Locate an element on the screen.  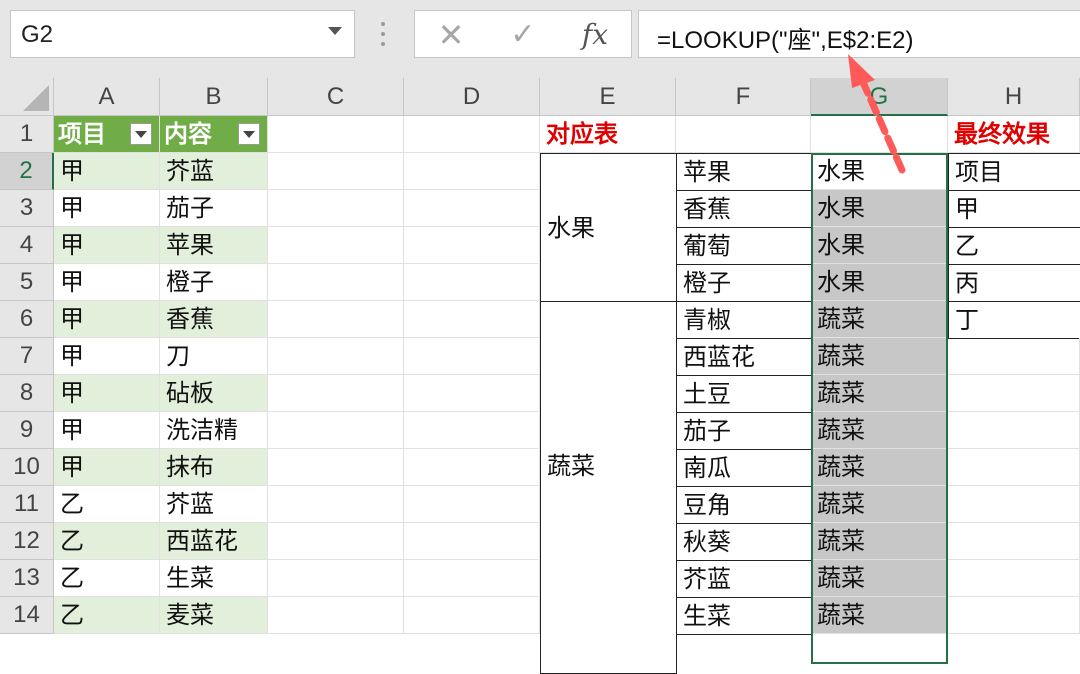
annotation-arrow is located at coordinates (877, 114).